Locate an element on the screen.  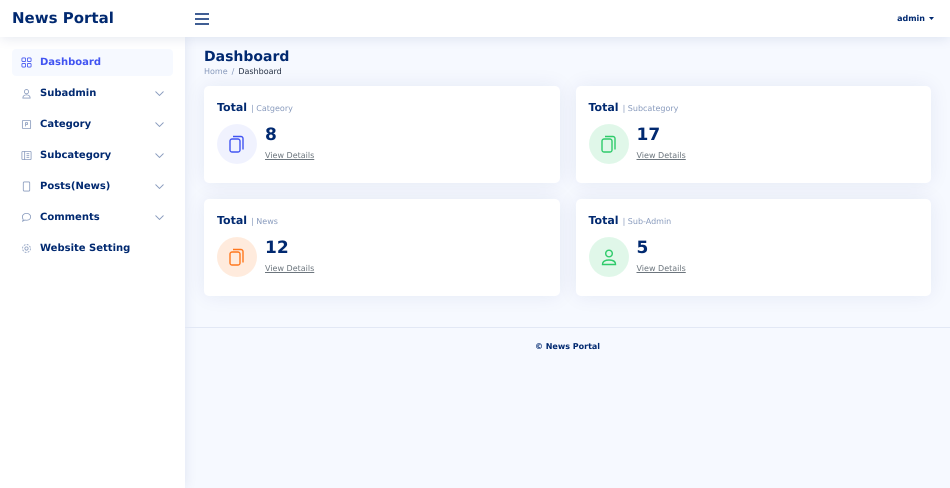
square-icon is located at coordinates (26, 124).